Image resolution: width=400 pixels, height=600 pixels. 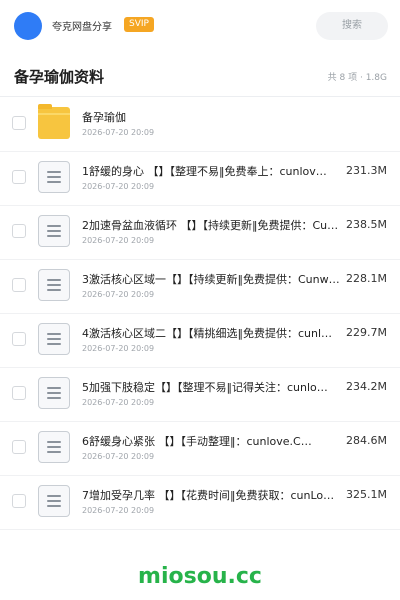 What do you see at coordinates (82, 27) in the screenshot?
I see `brand-label: 夸克网盘分享` at bounding box center [82, 27].